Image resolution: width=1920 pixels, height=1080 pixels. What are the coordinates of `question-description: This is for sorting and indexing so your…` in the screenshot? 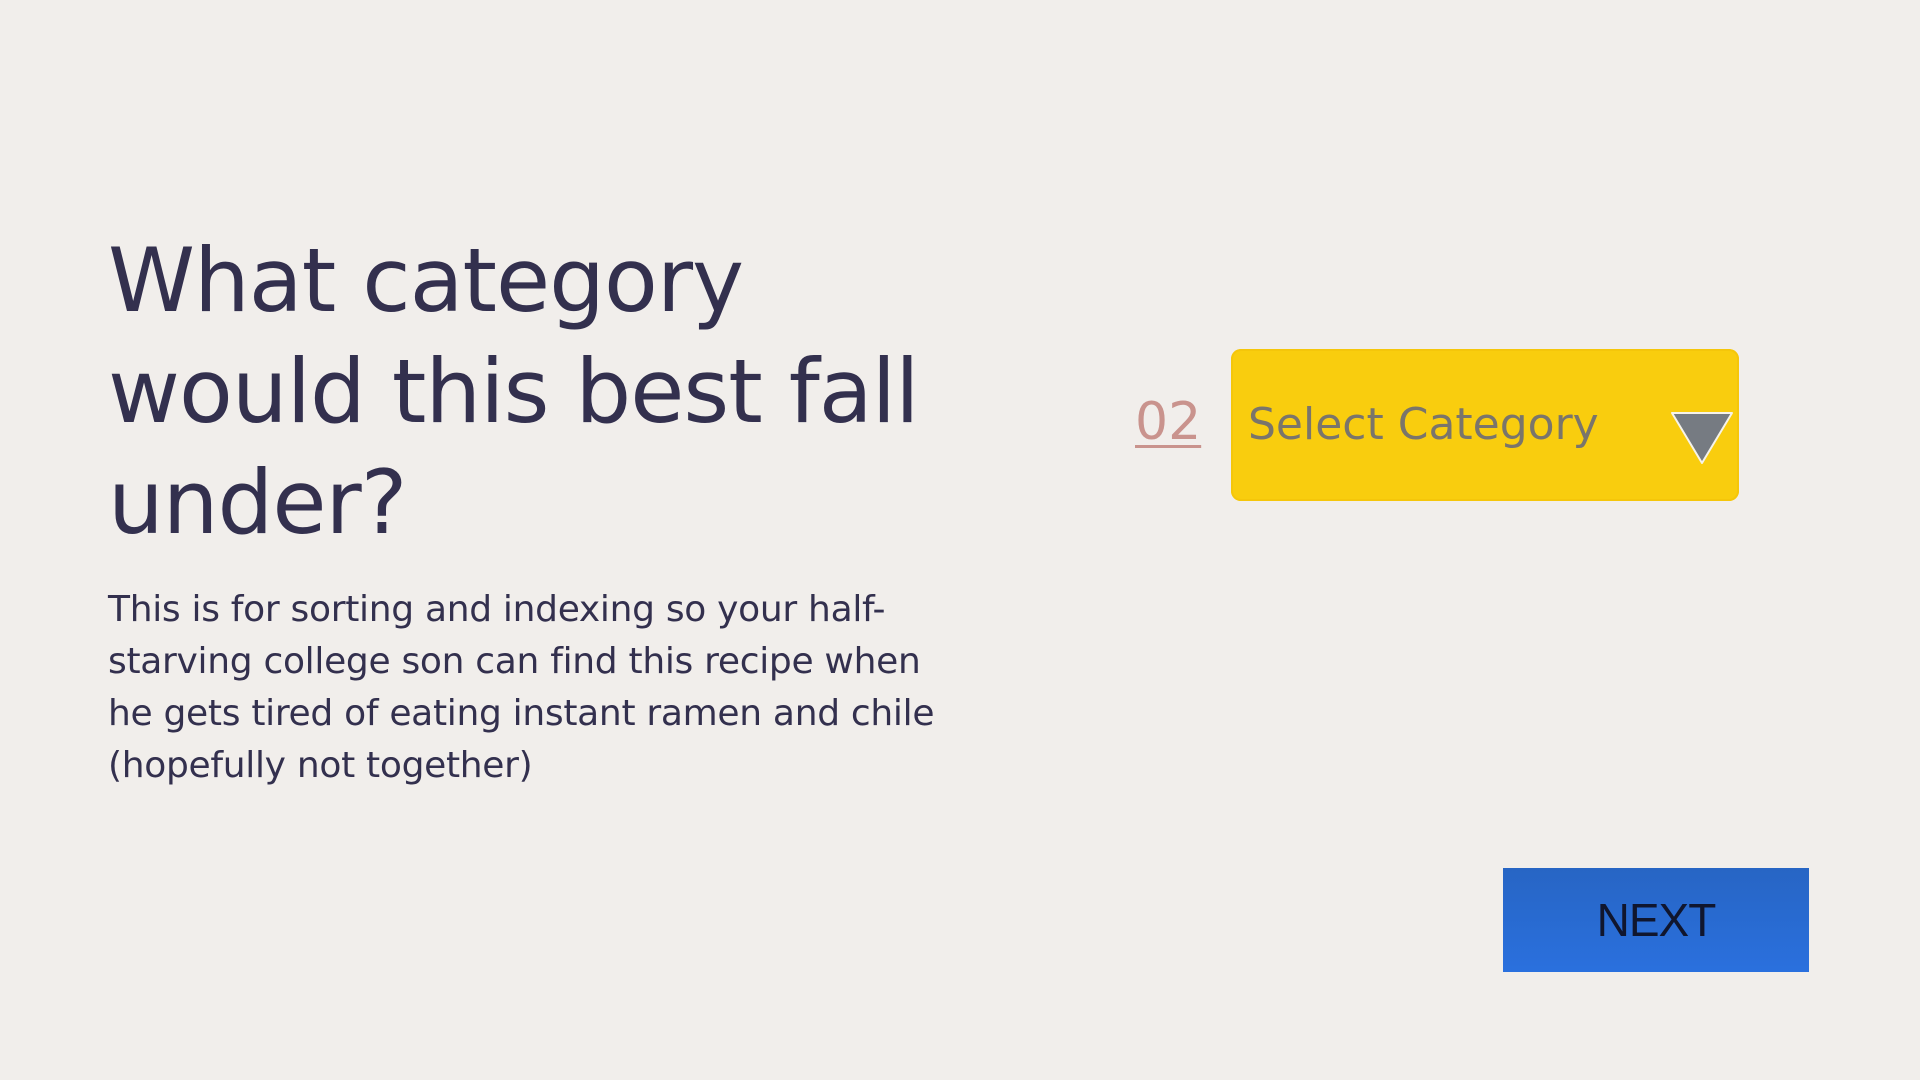 It's located at (521, 687).